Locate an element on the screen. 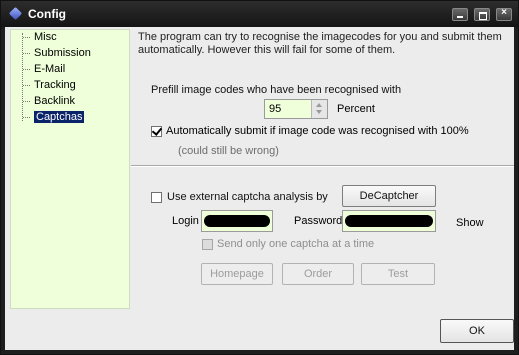 The height and width of the screenshot is (355, 519). close-icon: × is located at coordinates (504, 12).